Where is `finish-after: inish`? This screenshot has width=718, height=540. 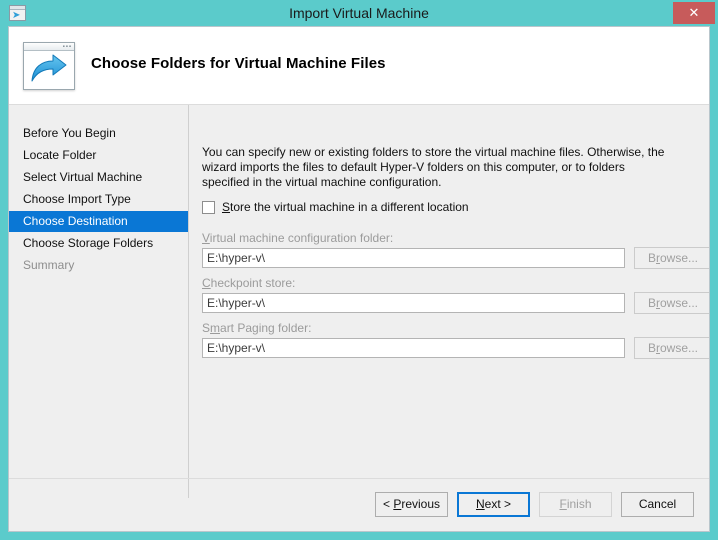
finish-after: inish is located at coordinates (579, 504).